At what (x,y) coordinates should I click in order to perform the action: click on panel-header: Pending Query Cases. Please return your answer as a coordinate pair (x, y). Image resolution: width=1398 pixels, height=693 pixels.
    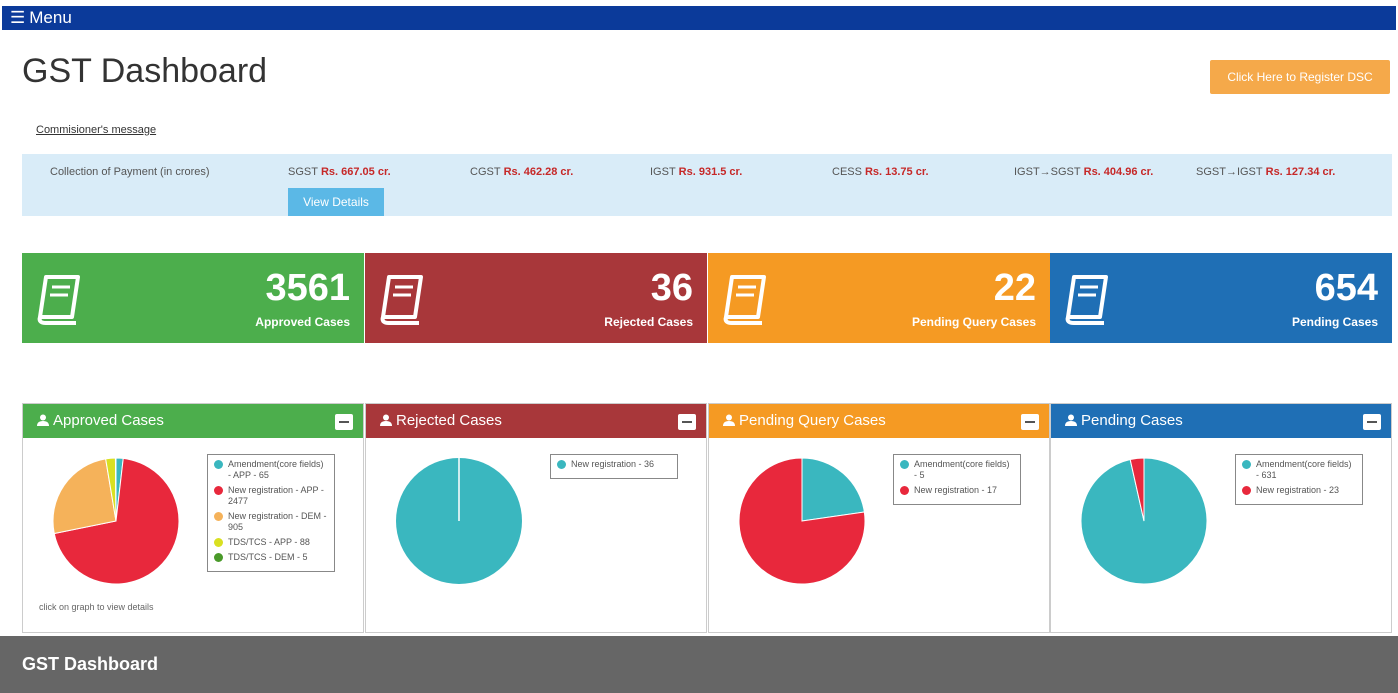
    Looking at the image, I should click on (879, 421).